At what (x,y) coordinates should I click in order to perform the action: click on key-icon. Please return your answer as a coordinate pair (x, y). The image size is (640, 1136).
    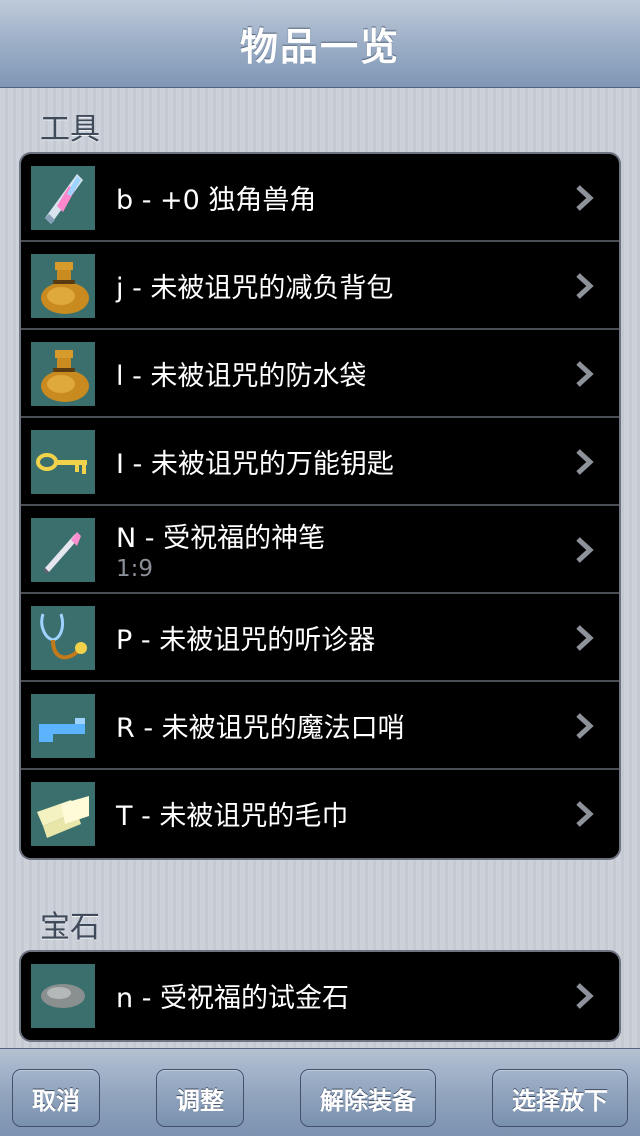
    Looking at the image, I should click on (63, 462).